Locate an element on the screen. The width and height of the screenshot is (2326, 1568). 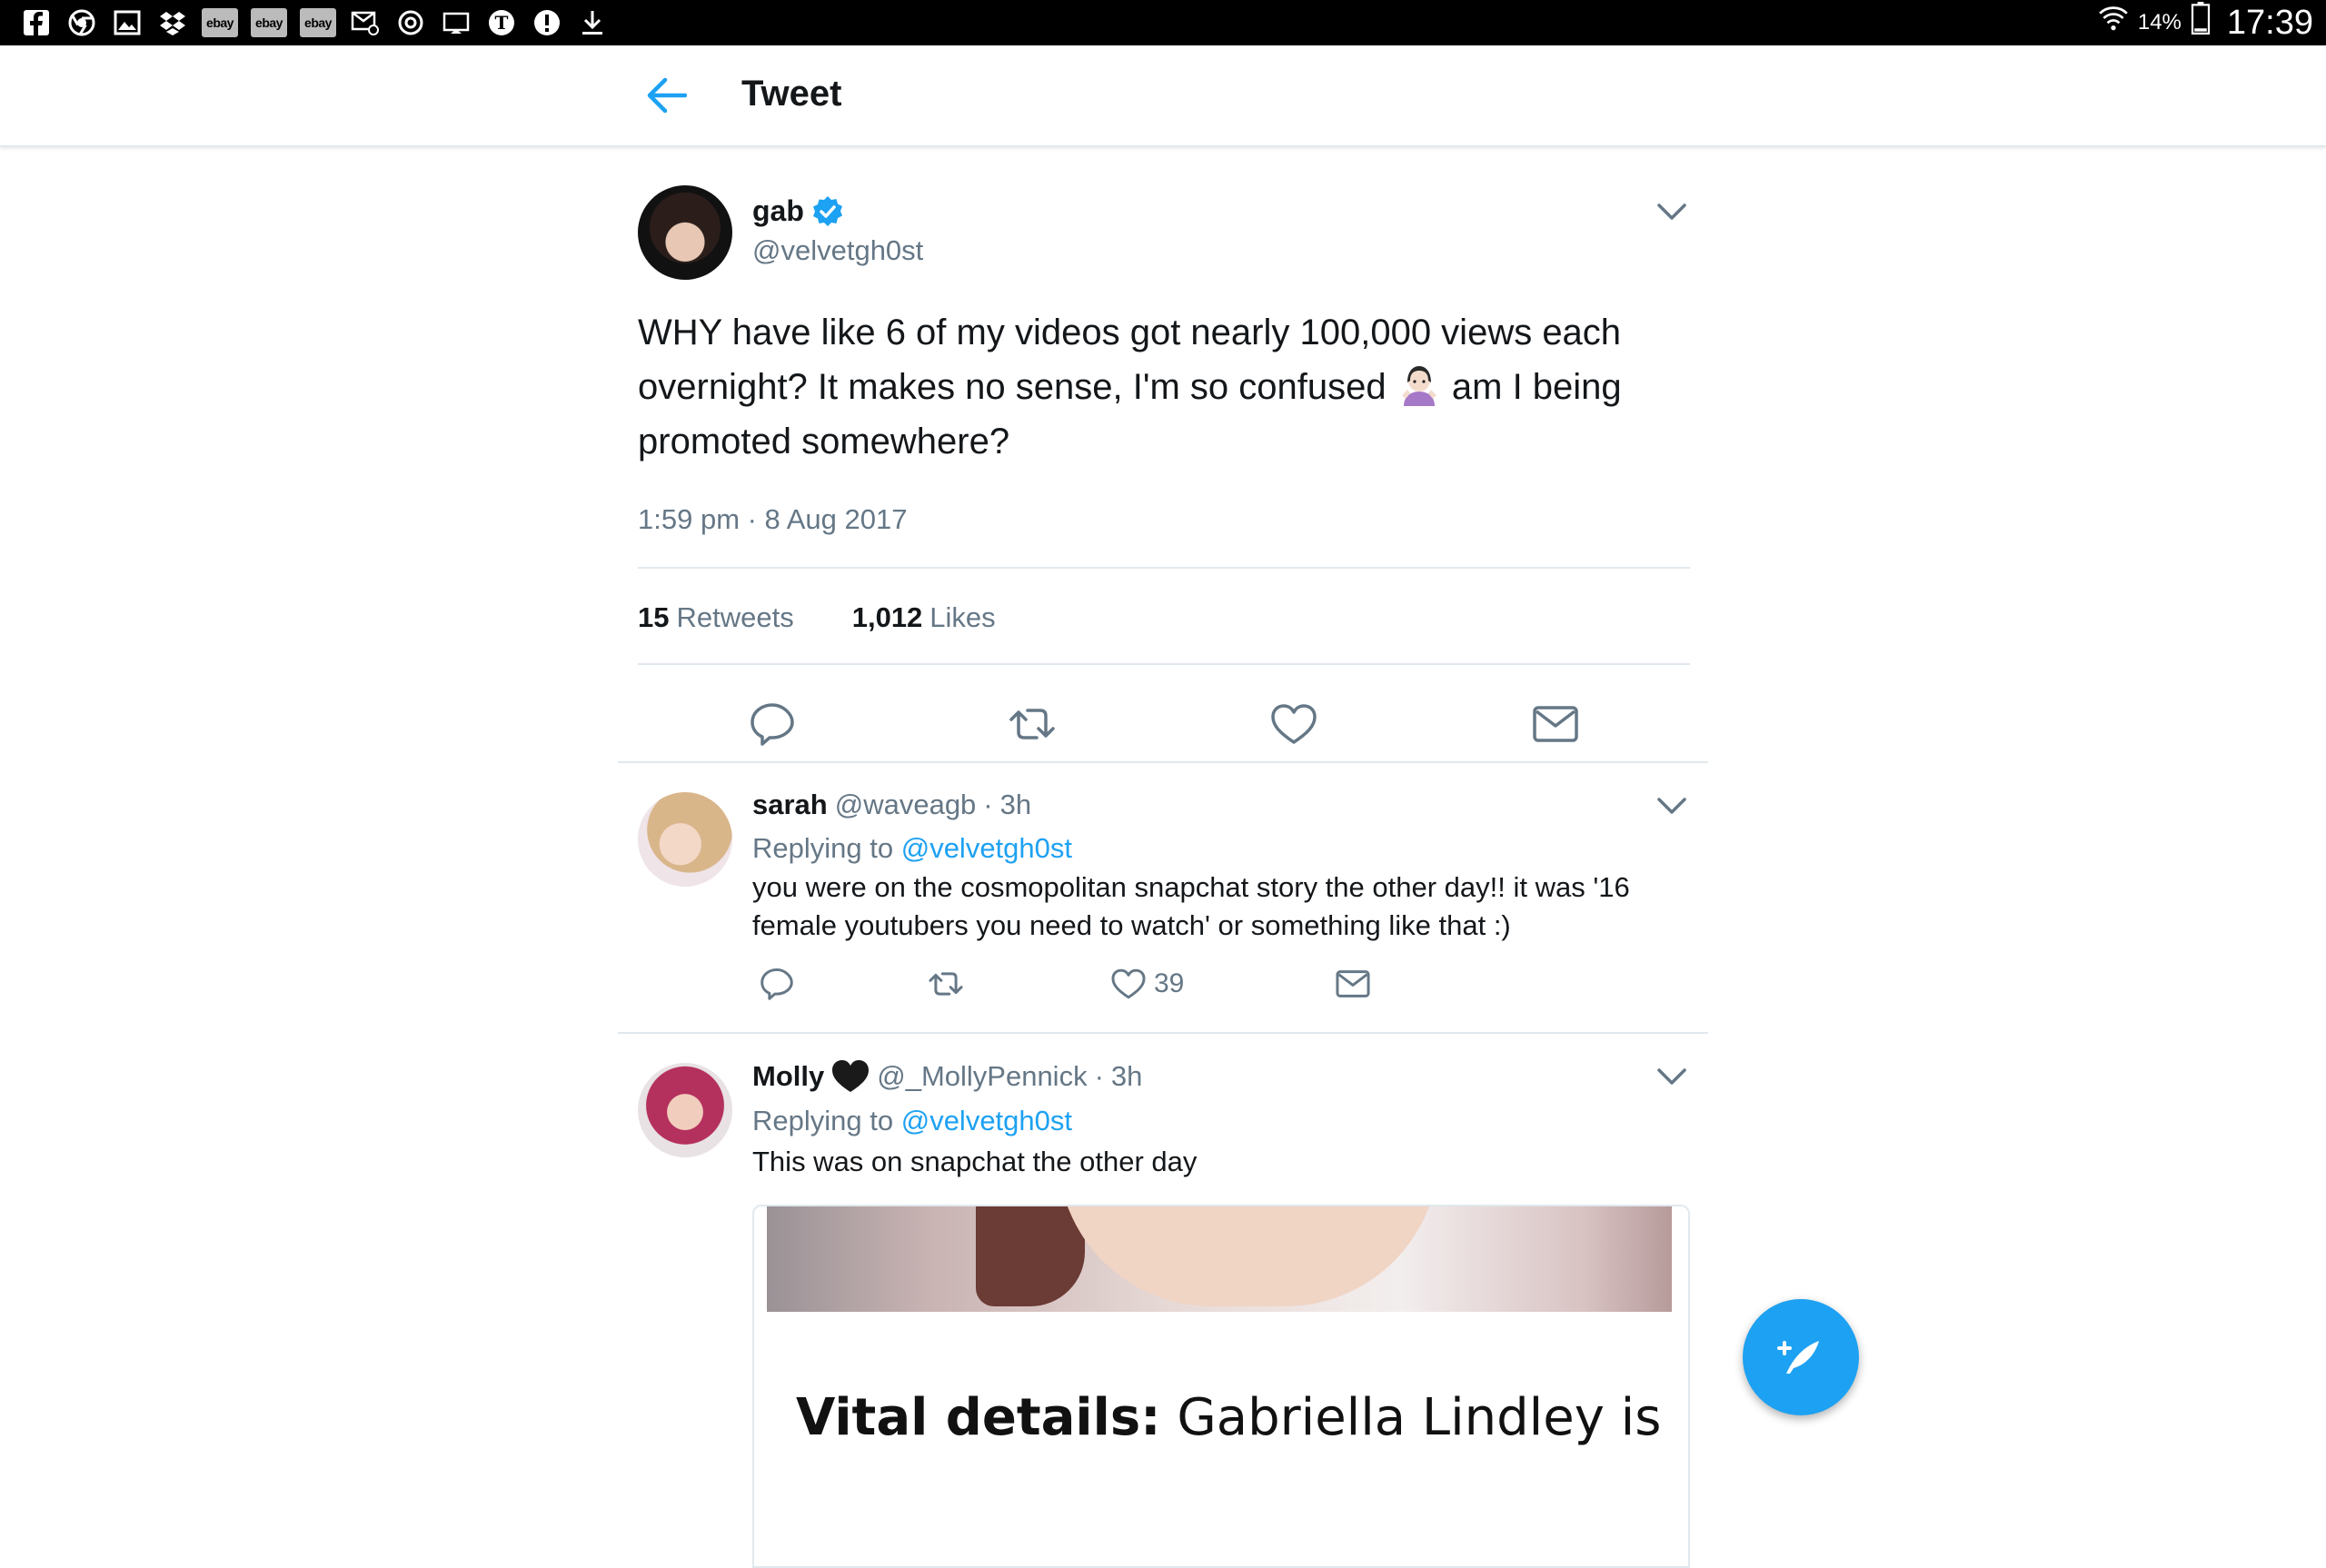
compose-tweet-button is located at coordinates (1801, 1357).